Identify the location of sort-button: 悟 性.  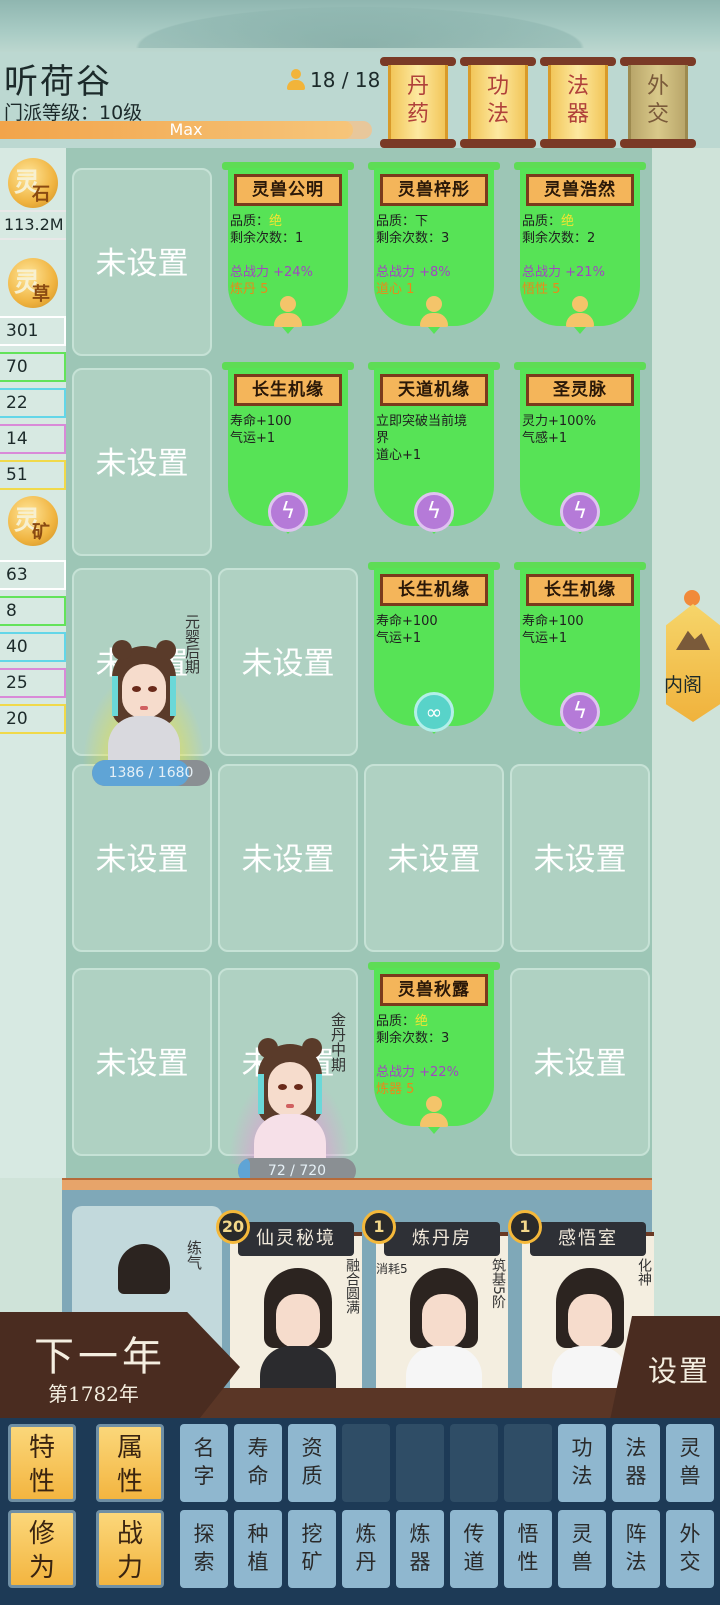
(528, 1549).